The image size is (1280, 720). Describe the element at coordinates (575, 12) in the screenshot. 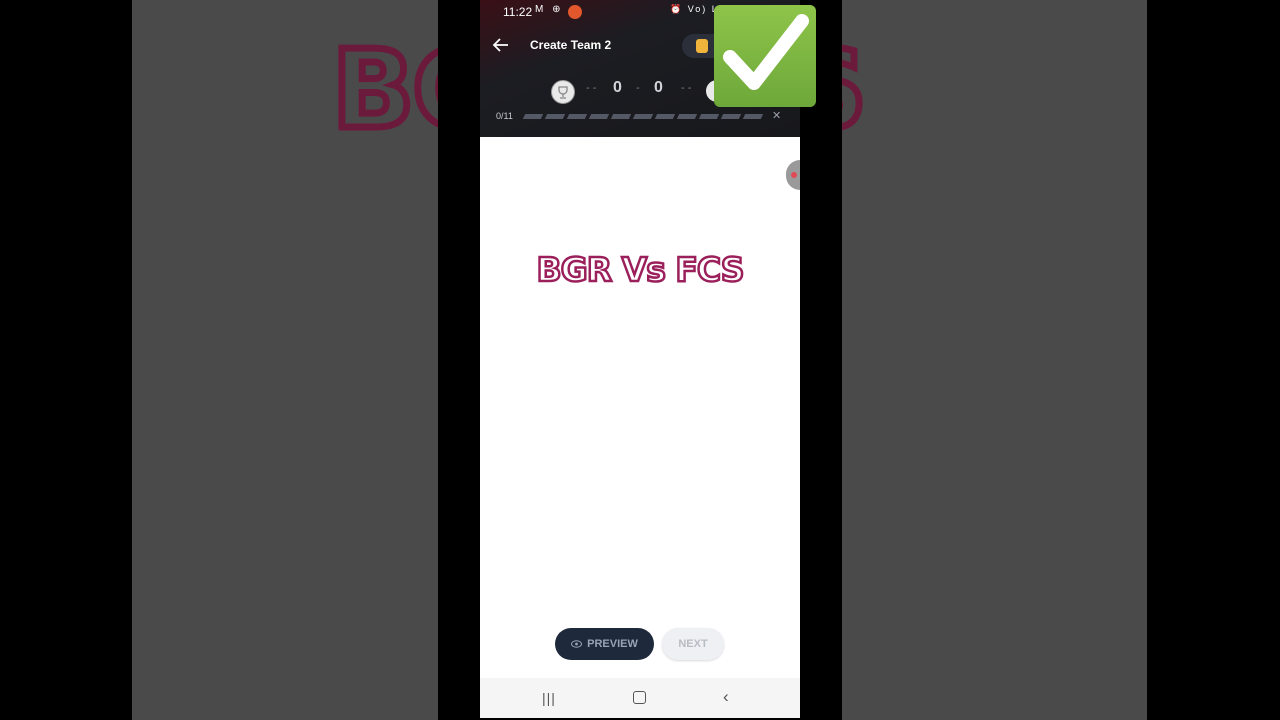

I see `notification-icon` at that location.